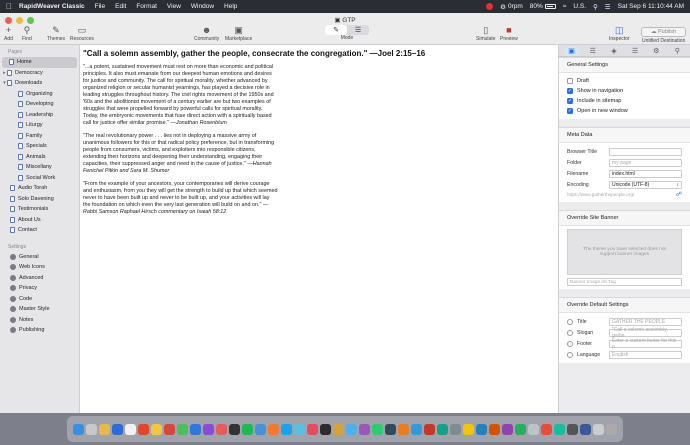  What do you see at coordinates (39, 199) in the screenshot?
I see `sidebar-page-solo-davening: Solo Davening` at bounding box center [39, 199].